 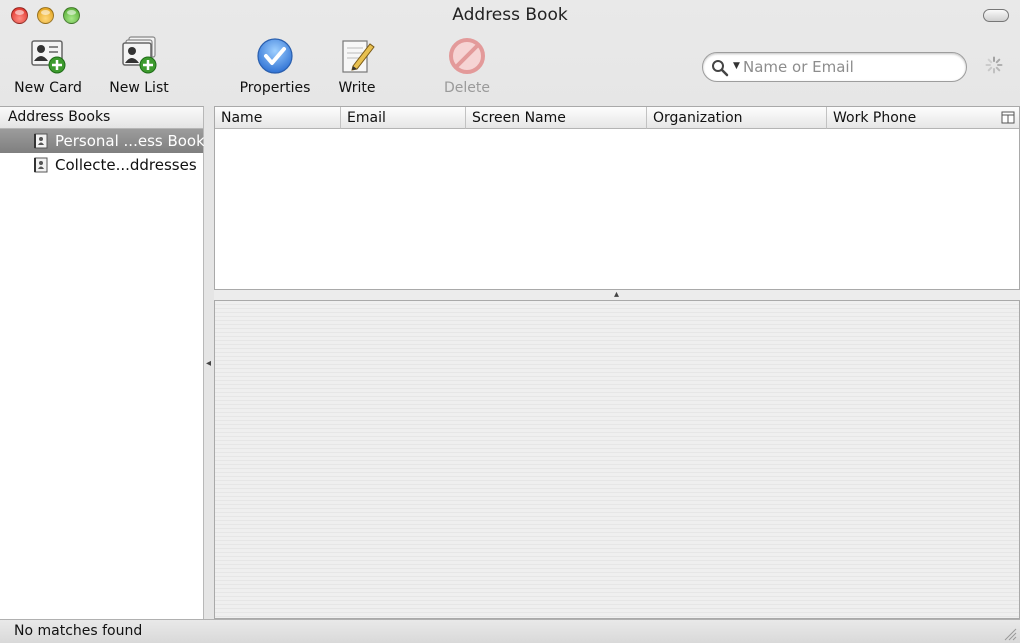 I want to click on prohibited-icon, so click(x=467, y=56).